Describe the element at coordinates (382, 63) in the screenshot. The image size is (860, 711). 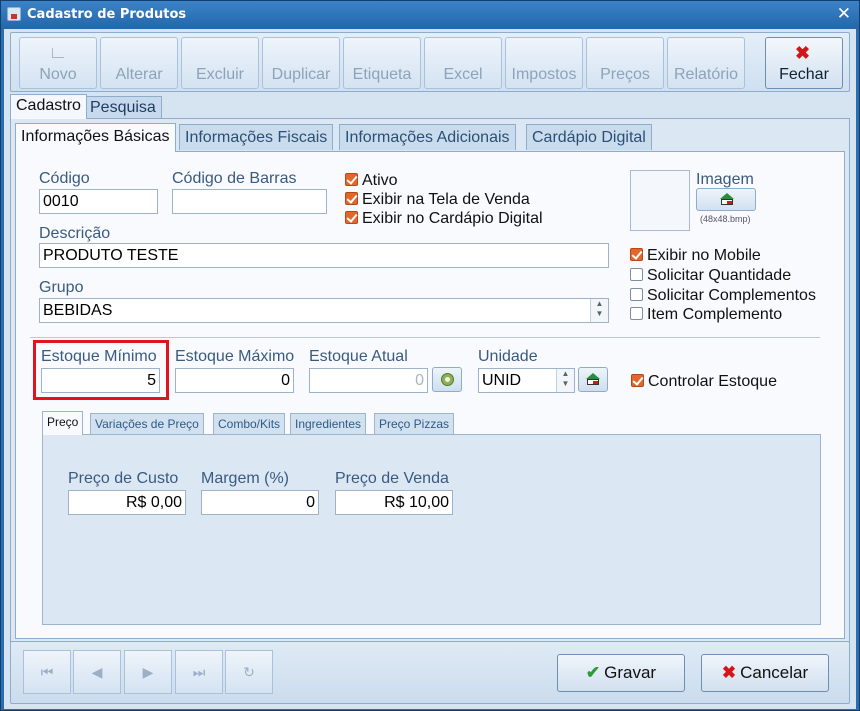
I see `etiqueta-button: Etiqueta` at that location.